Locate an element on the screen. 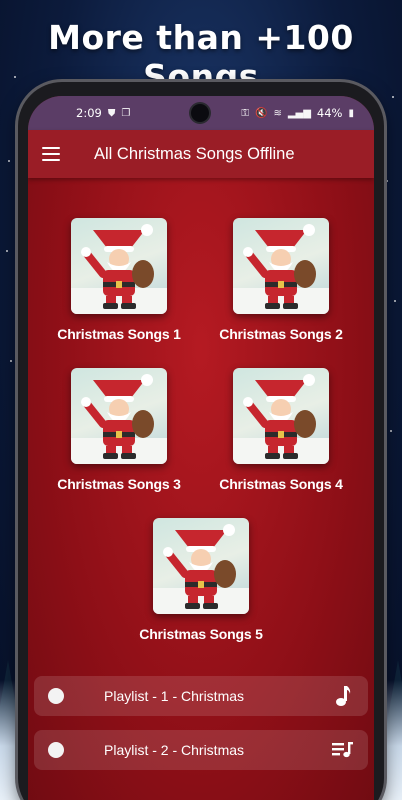 This screenshot has width=402, height=800. album-label: Christmas Songs 5 is located at coordinates (201, 634).